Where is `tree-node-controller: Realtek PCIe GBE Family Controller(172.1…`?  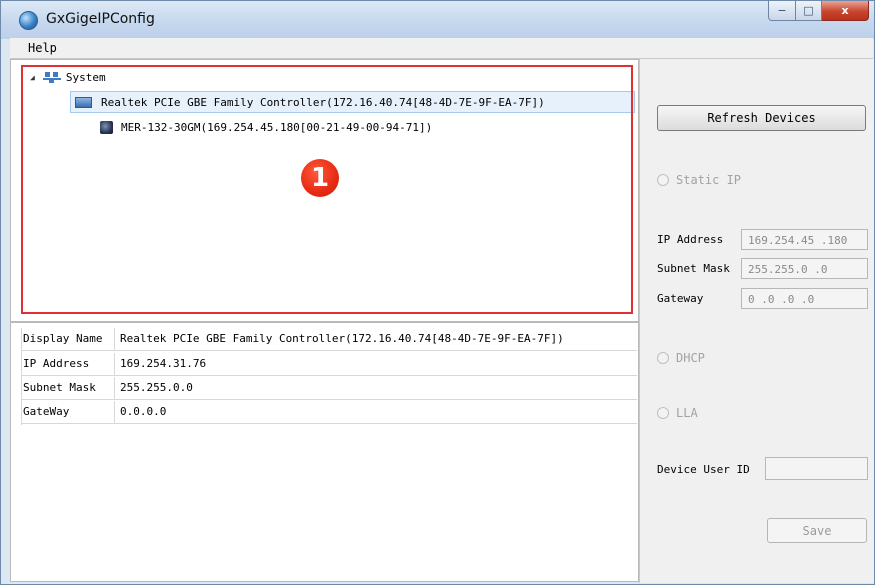 tree-node-controller: Realtek PCIe GBE Family Controller(172.1… is located at coordinates (352, 102).